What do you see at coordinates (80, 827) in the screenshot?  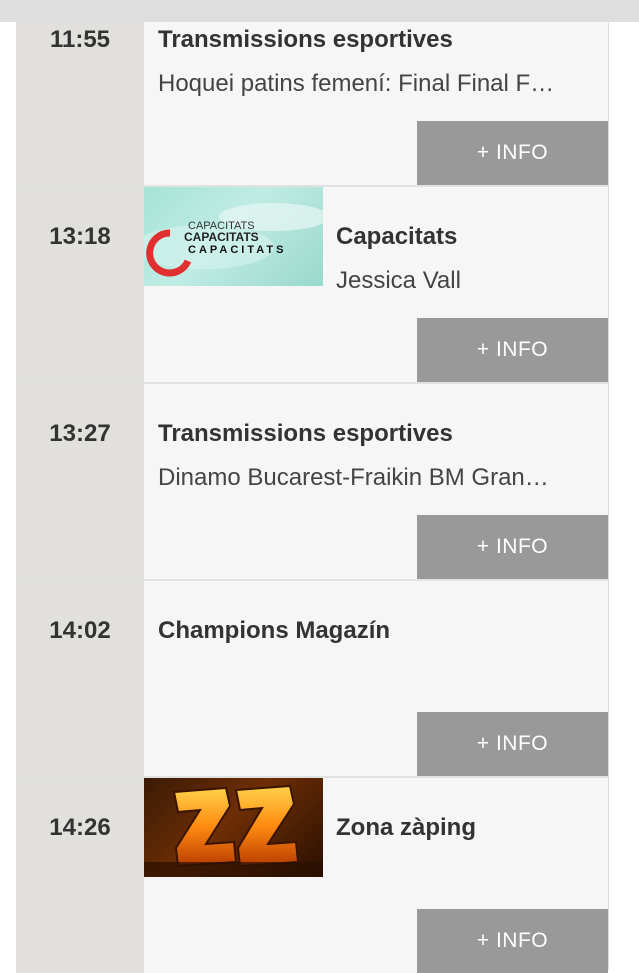 I see `program-time: 14:26` at bounding box center [80, 827].